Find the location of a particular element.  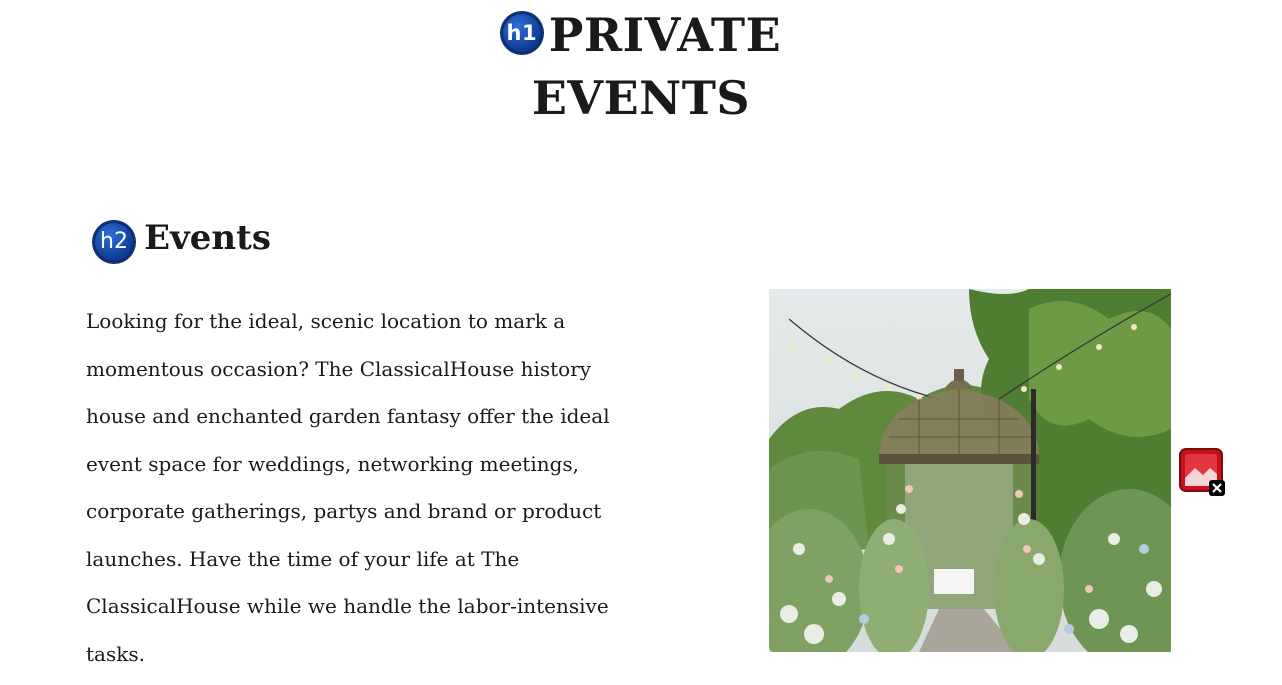

section-heading-row: h2 Events is located at coordinates (182, 242).